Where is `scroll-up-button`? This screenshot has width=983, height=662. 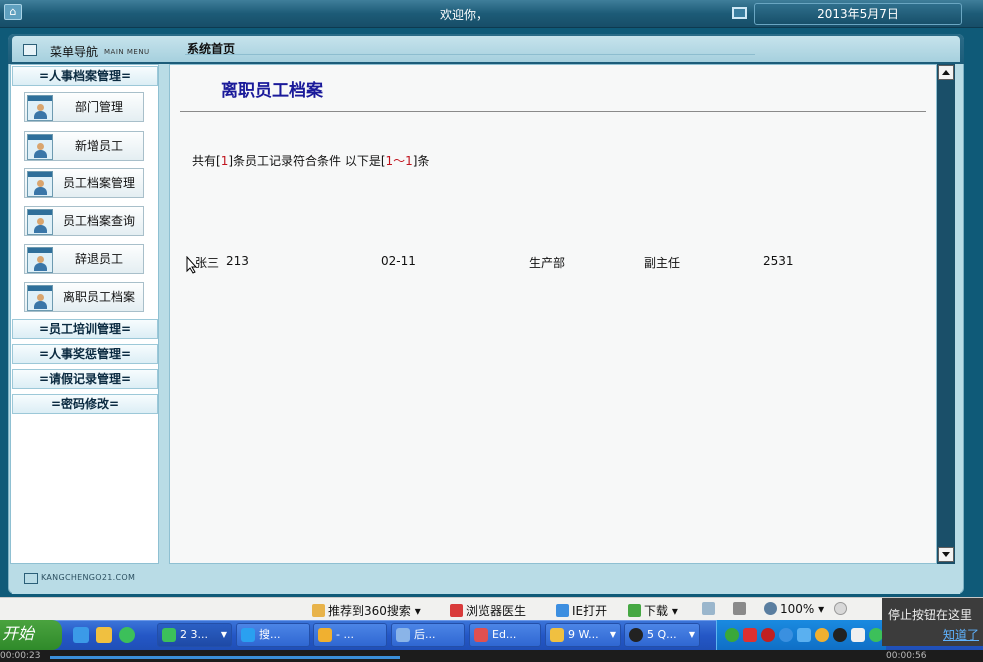
scroll-up-button is located at coordinates (946, 72).